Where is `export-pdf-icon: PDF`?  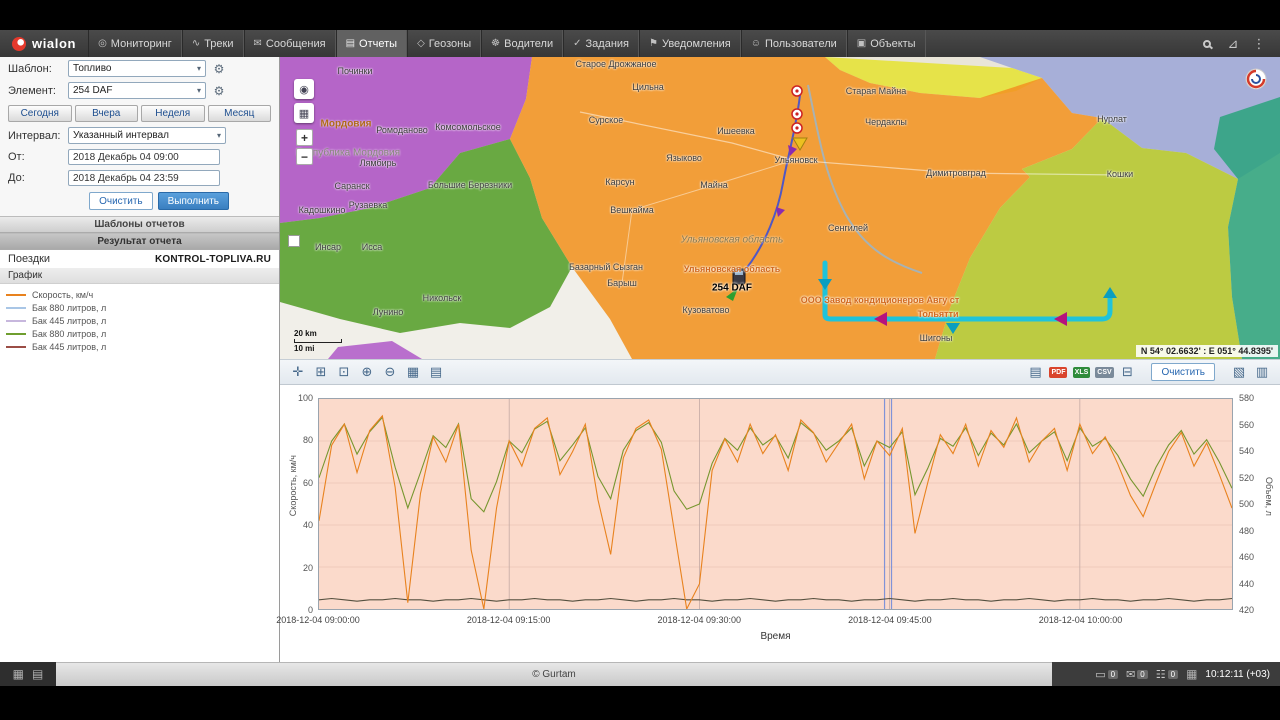
export-pdf-icon: PDF is located at coordinates (1058, 372).